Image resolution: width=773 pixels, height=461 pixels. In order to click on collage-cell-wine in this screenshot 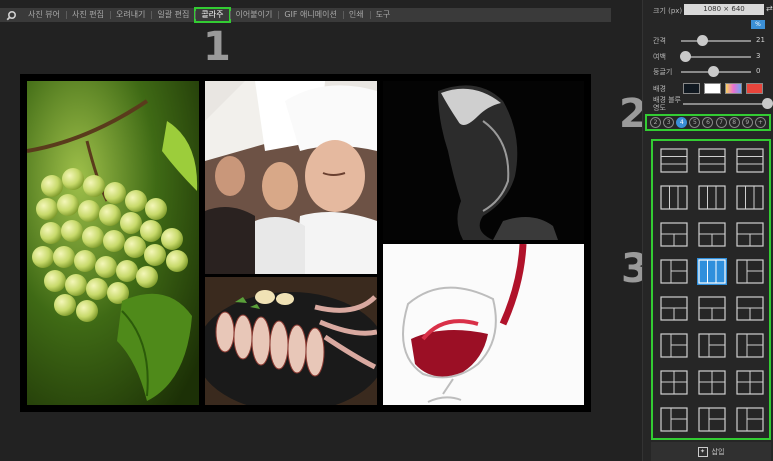, I will do `click(483, 324)`.